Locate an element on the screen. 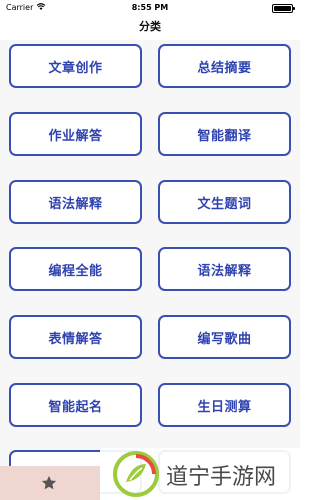 This screenshot has height=500, width=320. star-icon is located at coordinates (49, 483).